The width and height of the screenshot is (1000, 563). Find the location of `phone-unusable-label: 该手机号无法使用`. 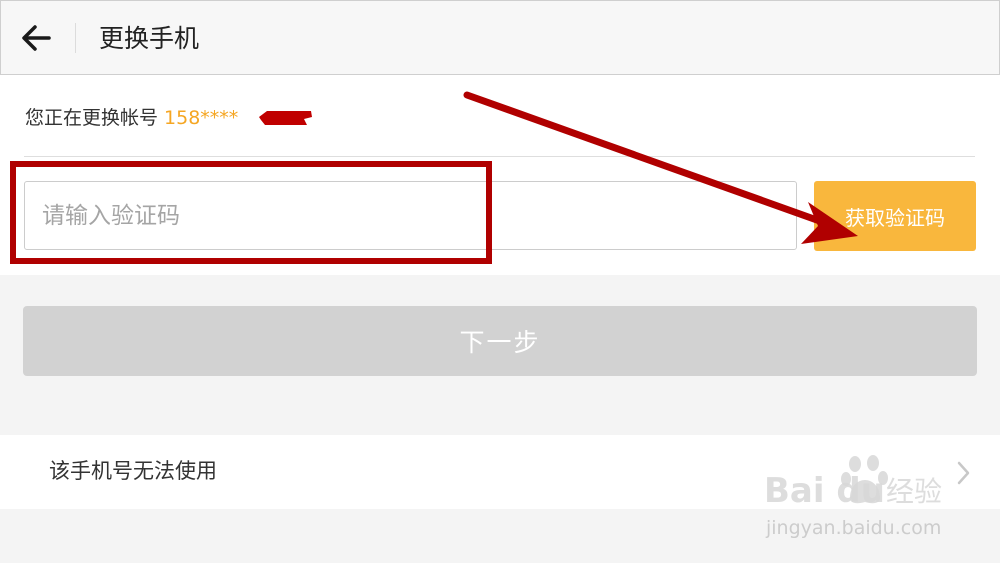

phone-unusable-label: 该手机号无法使用 is located at coordinates (133, 471).